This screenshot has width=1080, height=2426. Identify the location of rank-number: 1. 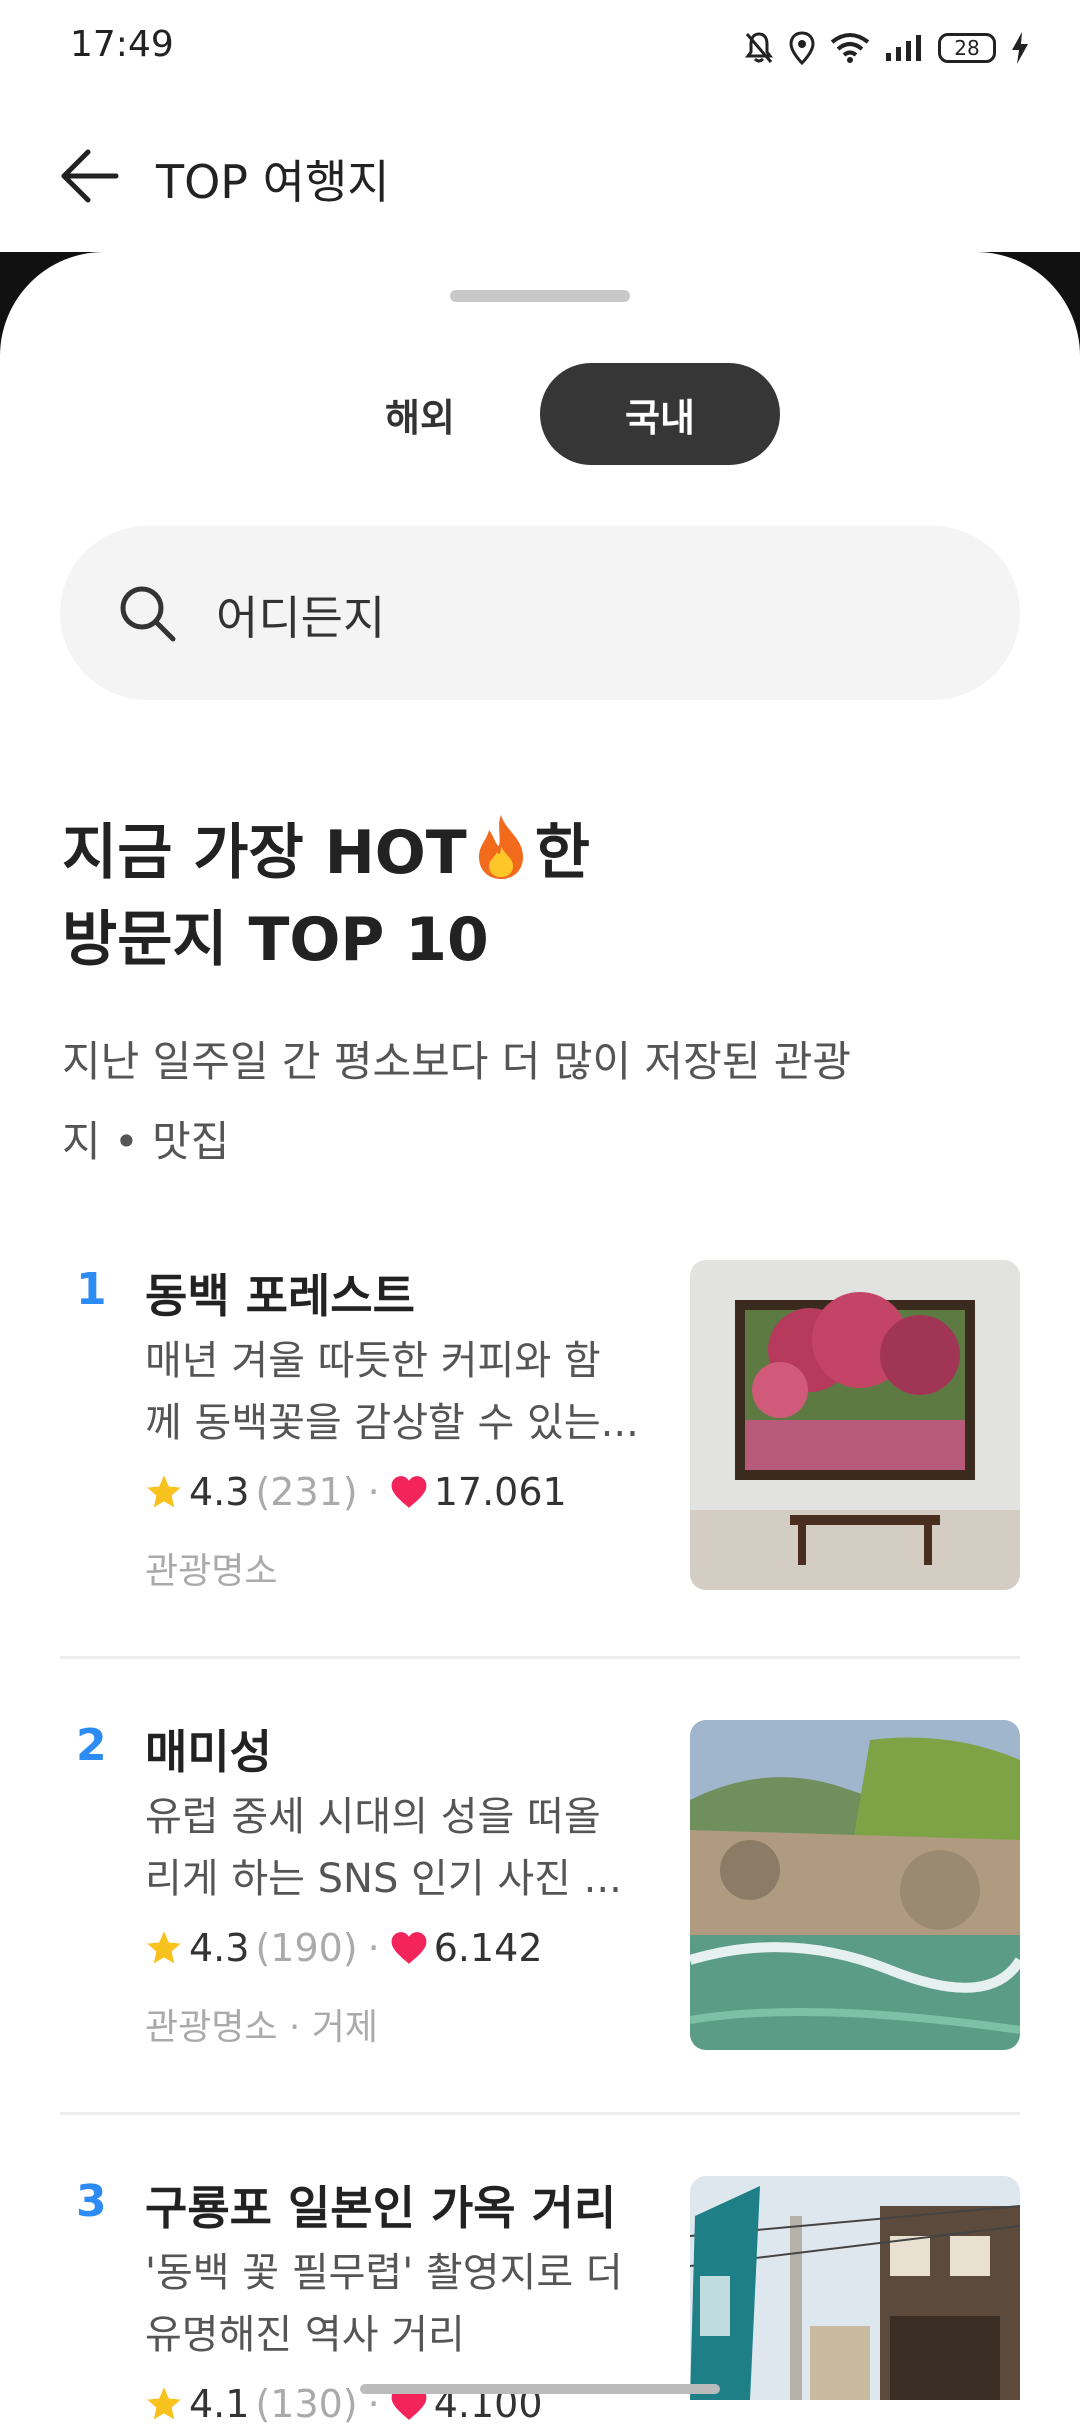
(91, 1289).